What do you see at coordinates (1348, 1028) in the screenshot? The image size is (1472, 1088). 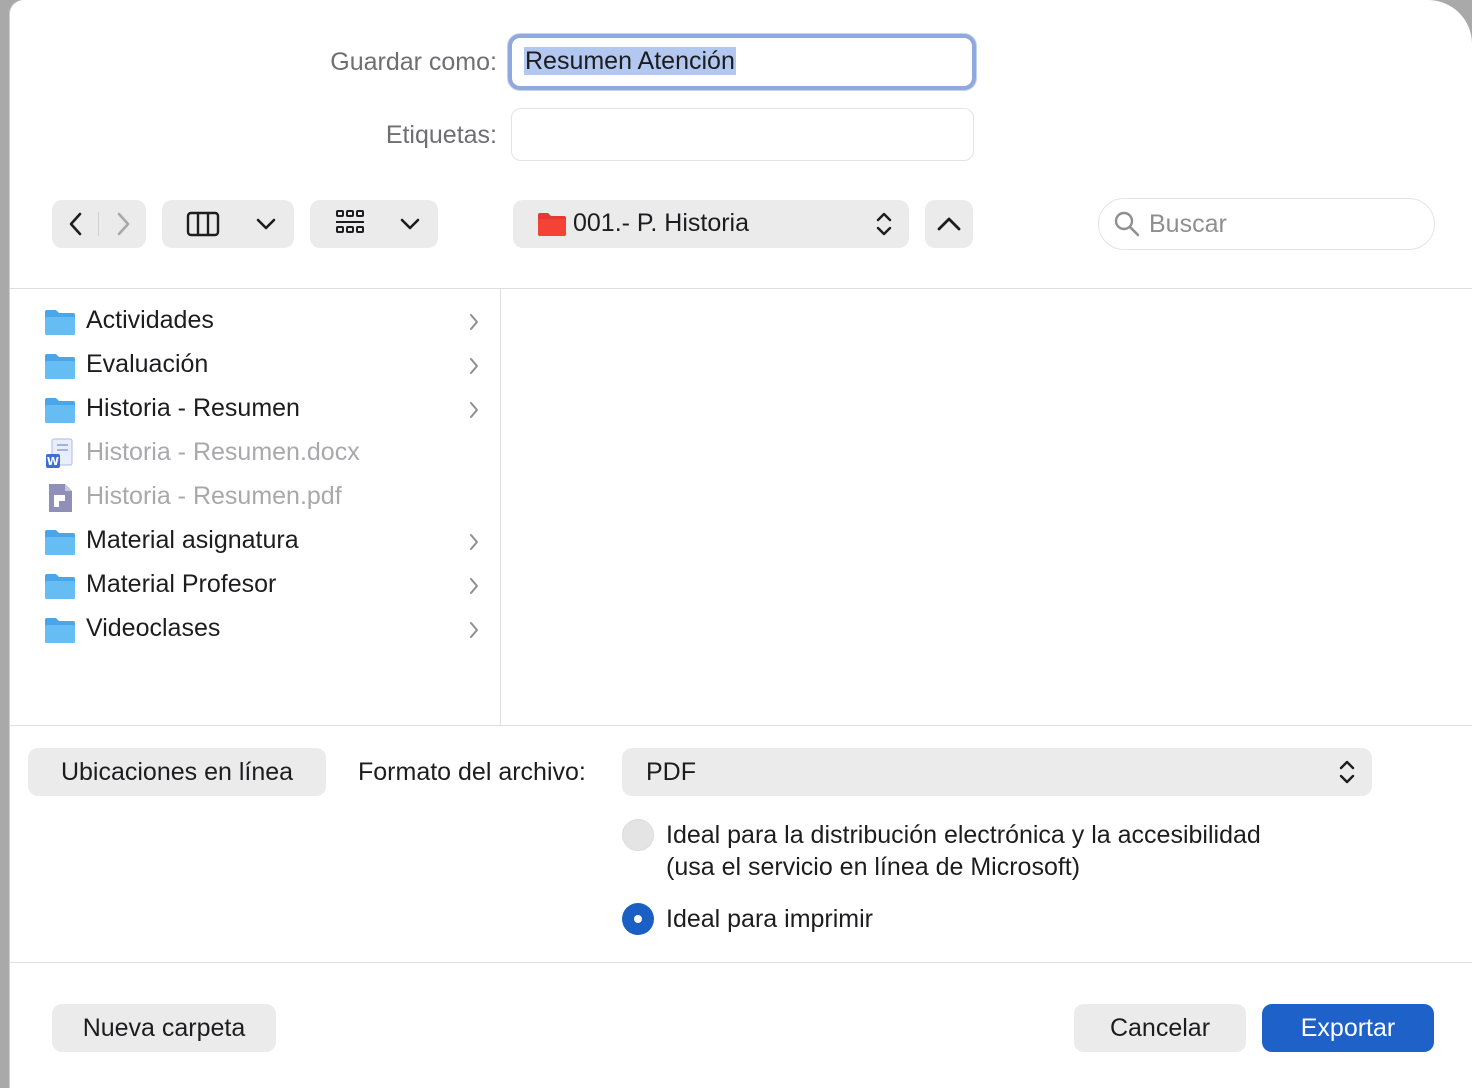 I see `export-button: Exportar` at bounding box center [1348, 1028].